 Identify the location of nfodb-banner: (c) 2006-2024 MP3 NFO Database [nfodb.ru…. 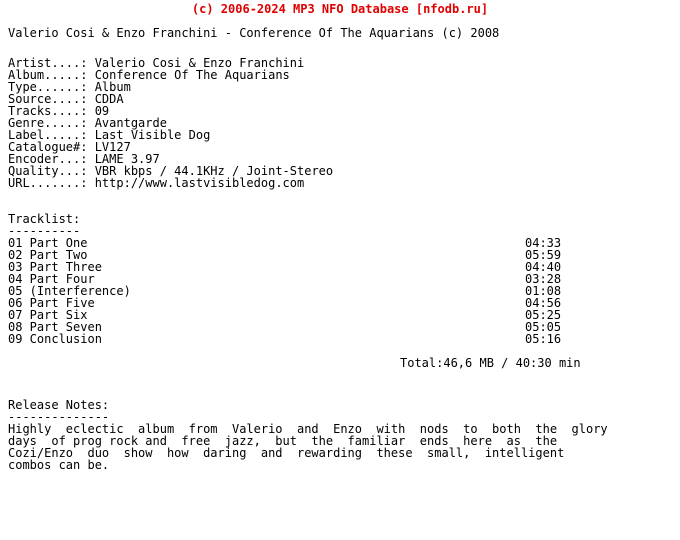
(340, 9).